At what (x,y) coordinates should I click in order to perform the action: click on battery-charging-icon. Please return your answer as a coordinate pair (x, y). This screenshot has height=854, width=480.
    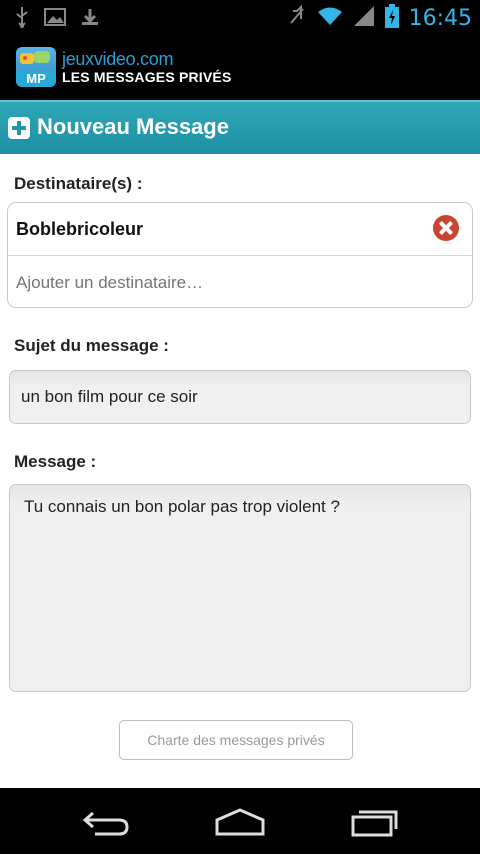
    Looking at the image, I should click on (391, 18).